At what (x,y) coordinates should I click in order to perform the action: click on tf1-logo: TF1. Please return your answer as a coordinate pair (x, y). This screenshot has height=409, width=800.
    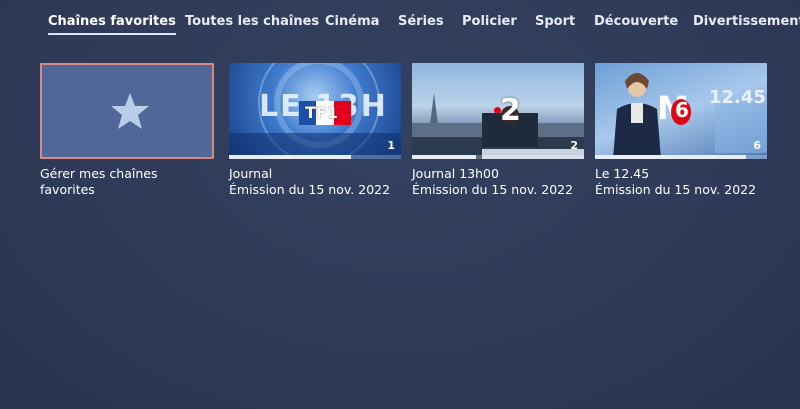
    Looking at the image, I should click on (325, 113).